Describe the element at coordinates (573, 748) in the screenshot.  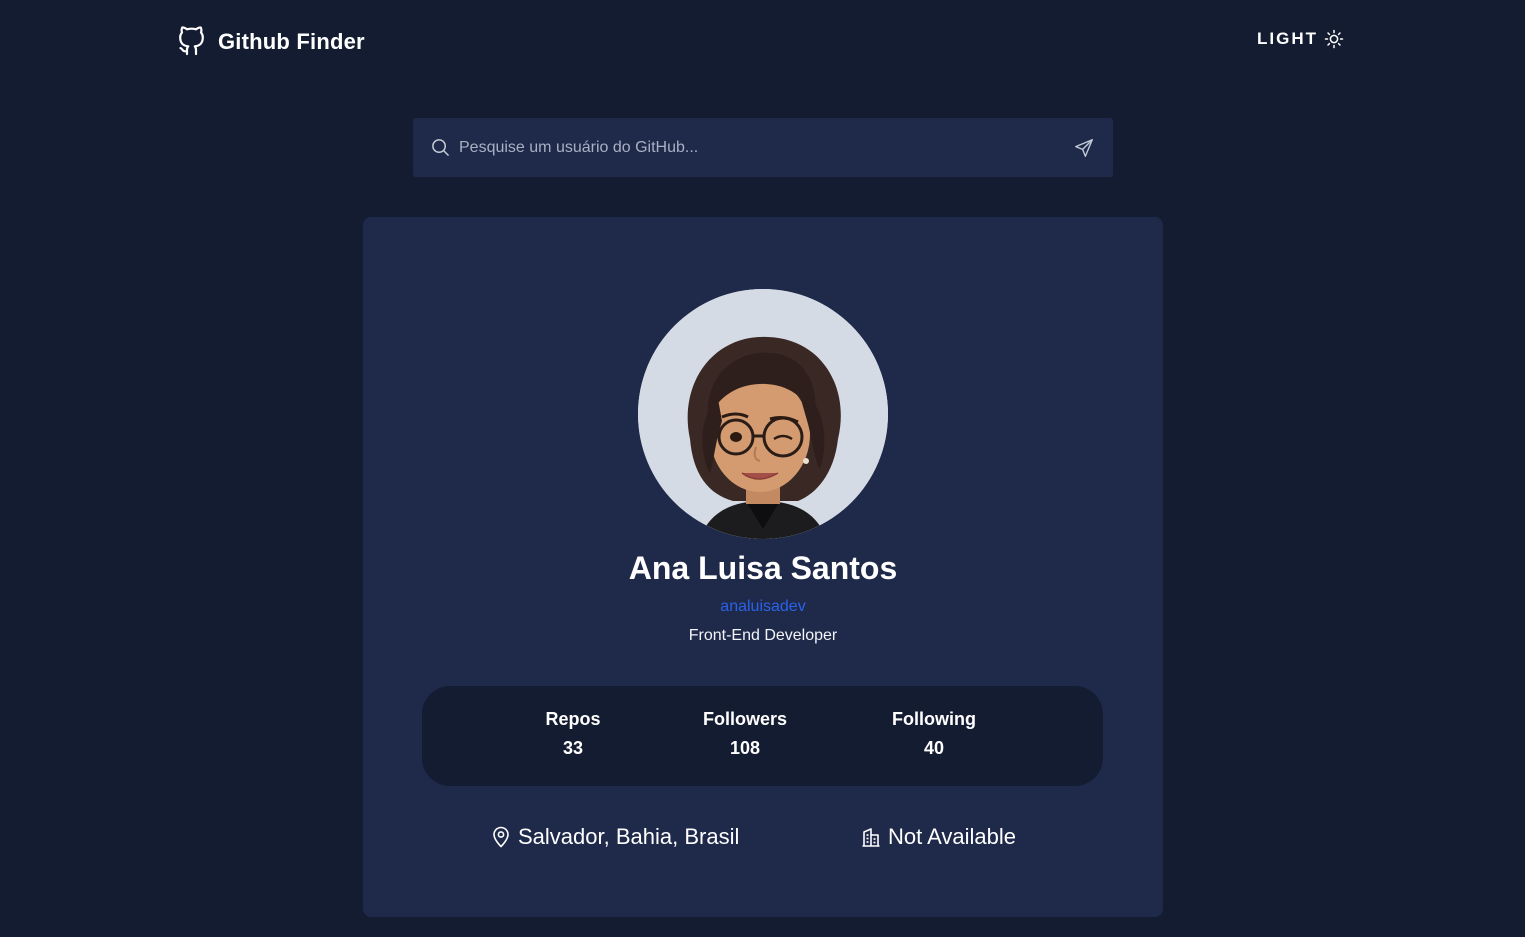
I see `stat-value: 33` at that location.